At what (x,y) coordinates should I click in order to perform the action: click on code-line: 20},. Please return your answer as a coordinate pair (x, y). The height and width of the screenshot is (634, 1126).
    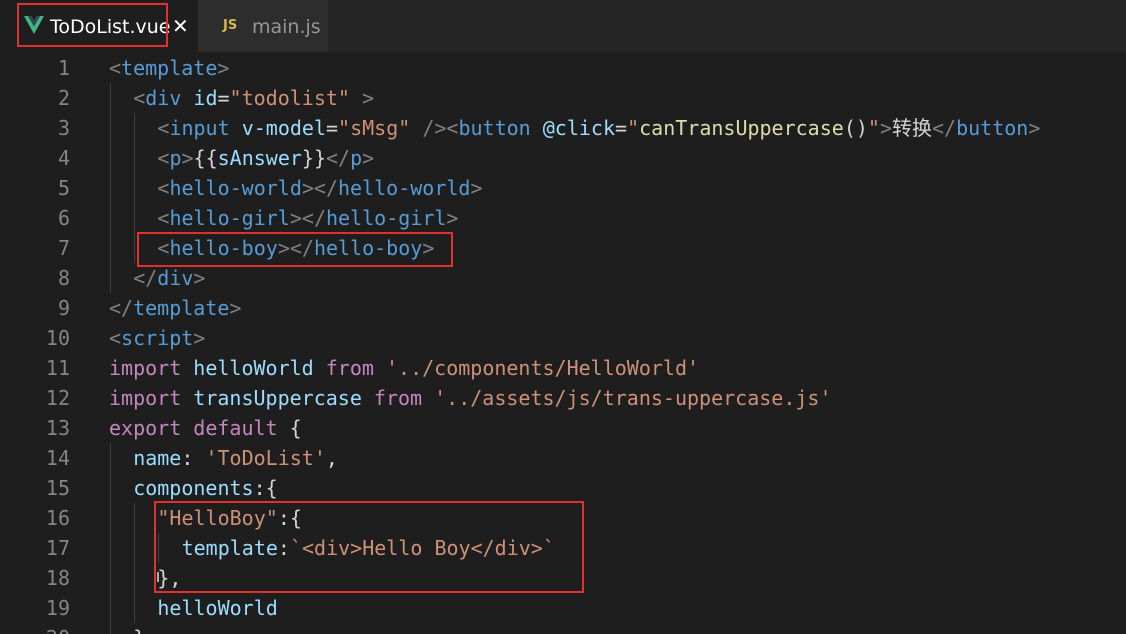
    Looking at the image, I should click on (563, 628).